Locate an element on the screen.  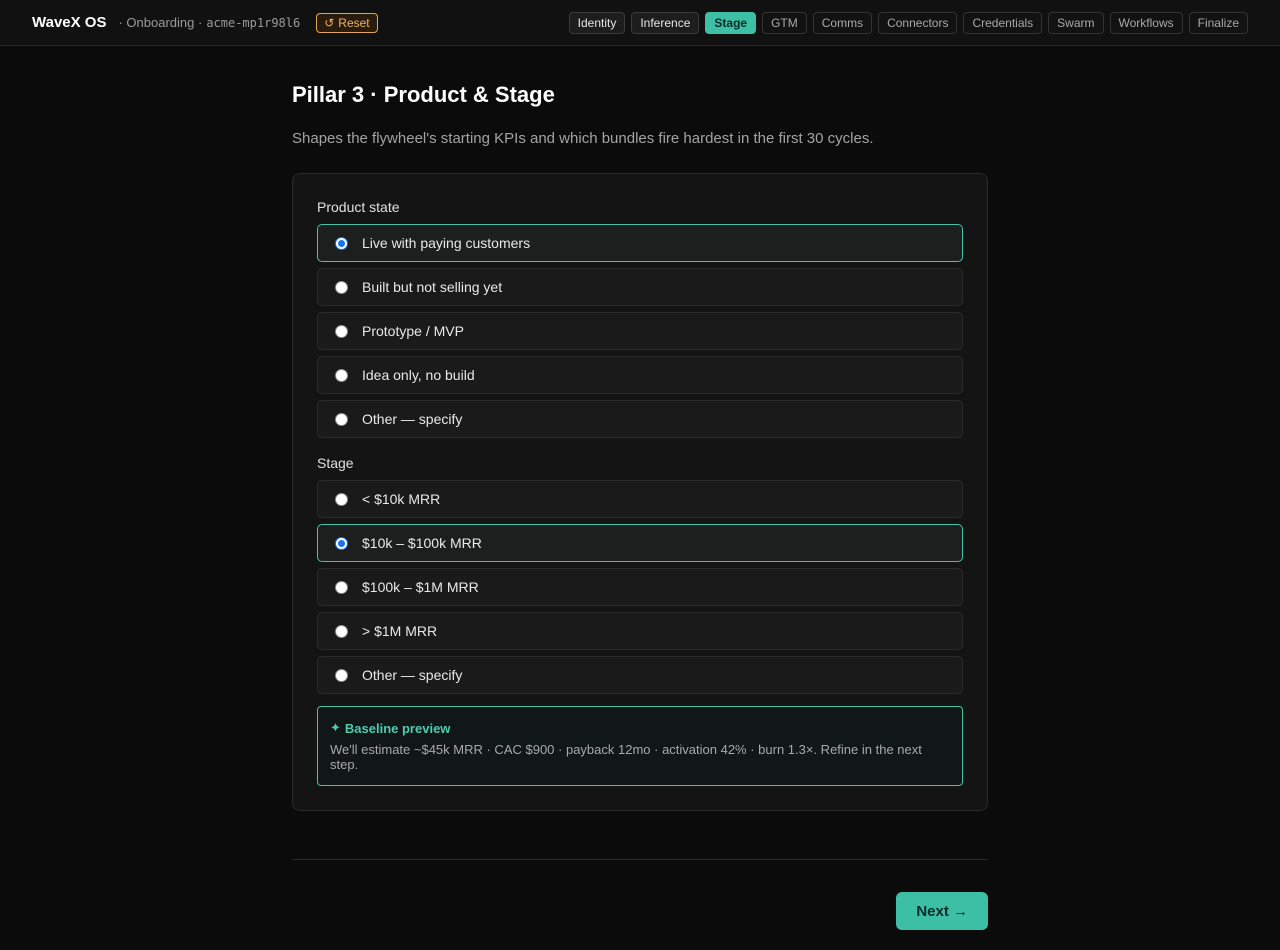
stage-option: > $1M MRR is located at coordinates (640, 631).